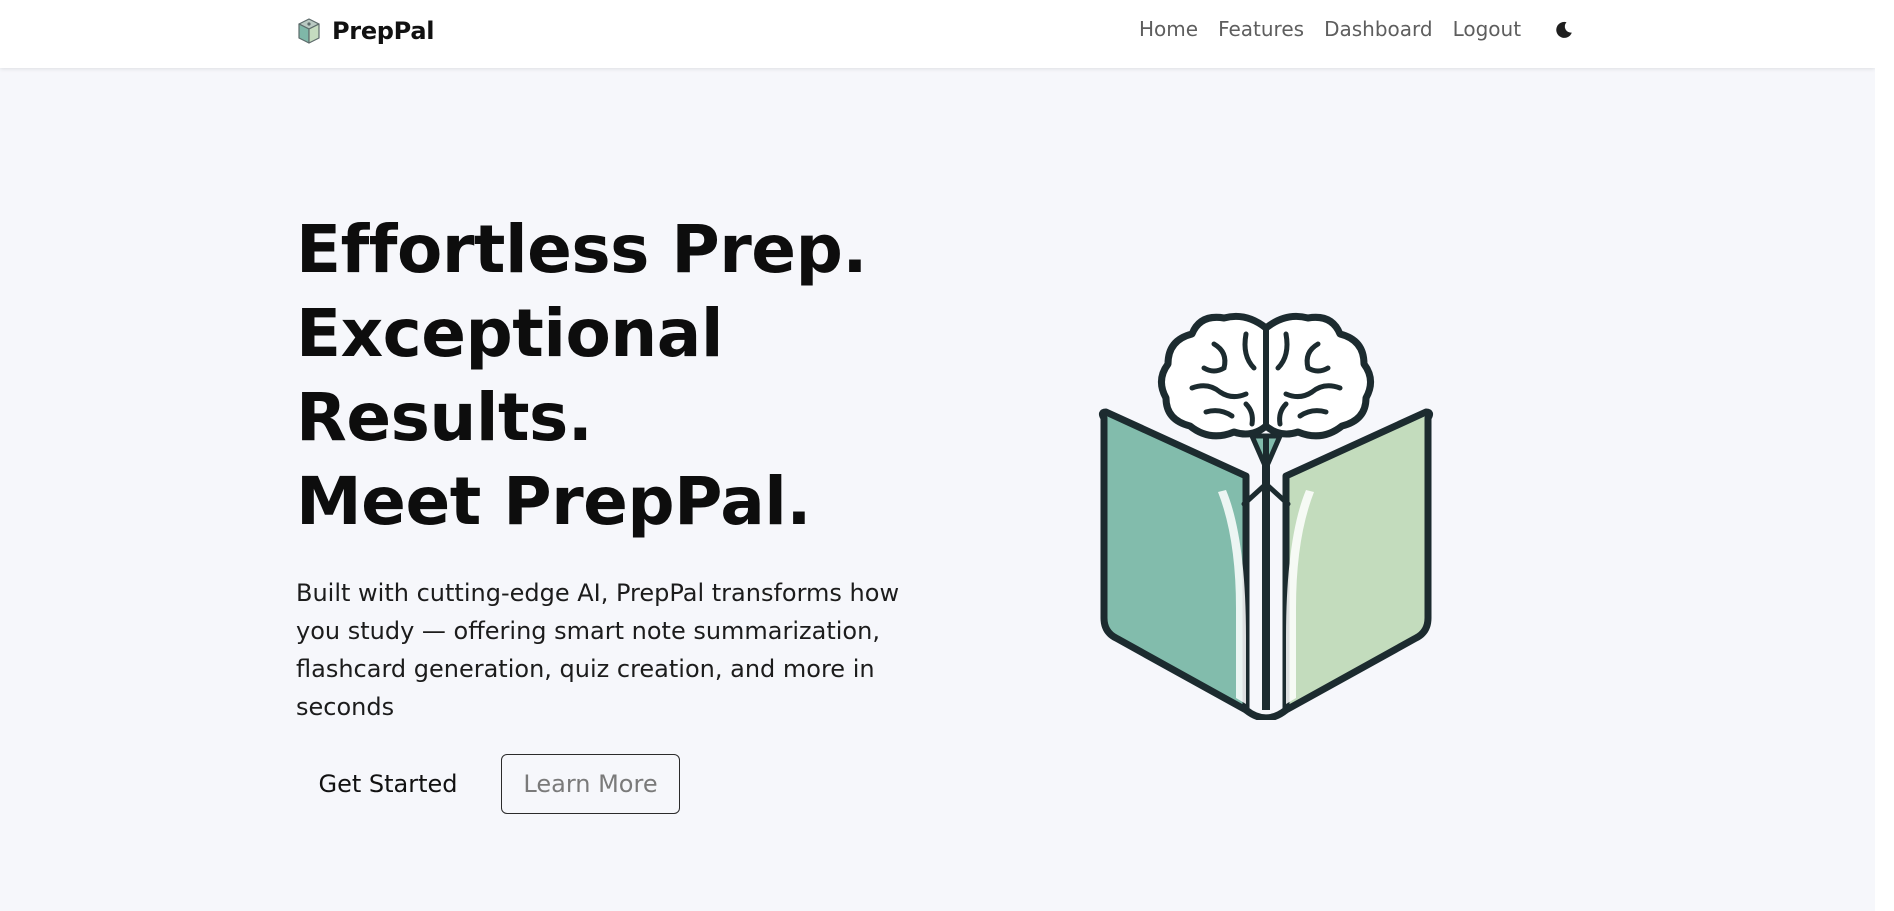 The image size is (1894, 911). I want to click on navbar: PrepPal Home Features Dashboard Logout, so click(937, 34).